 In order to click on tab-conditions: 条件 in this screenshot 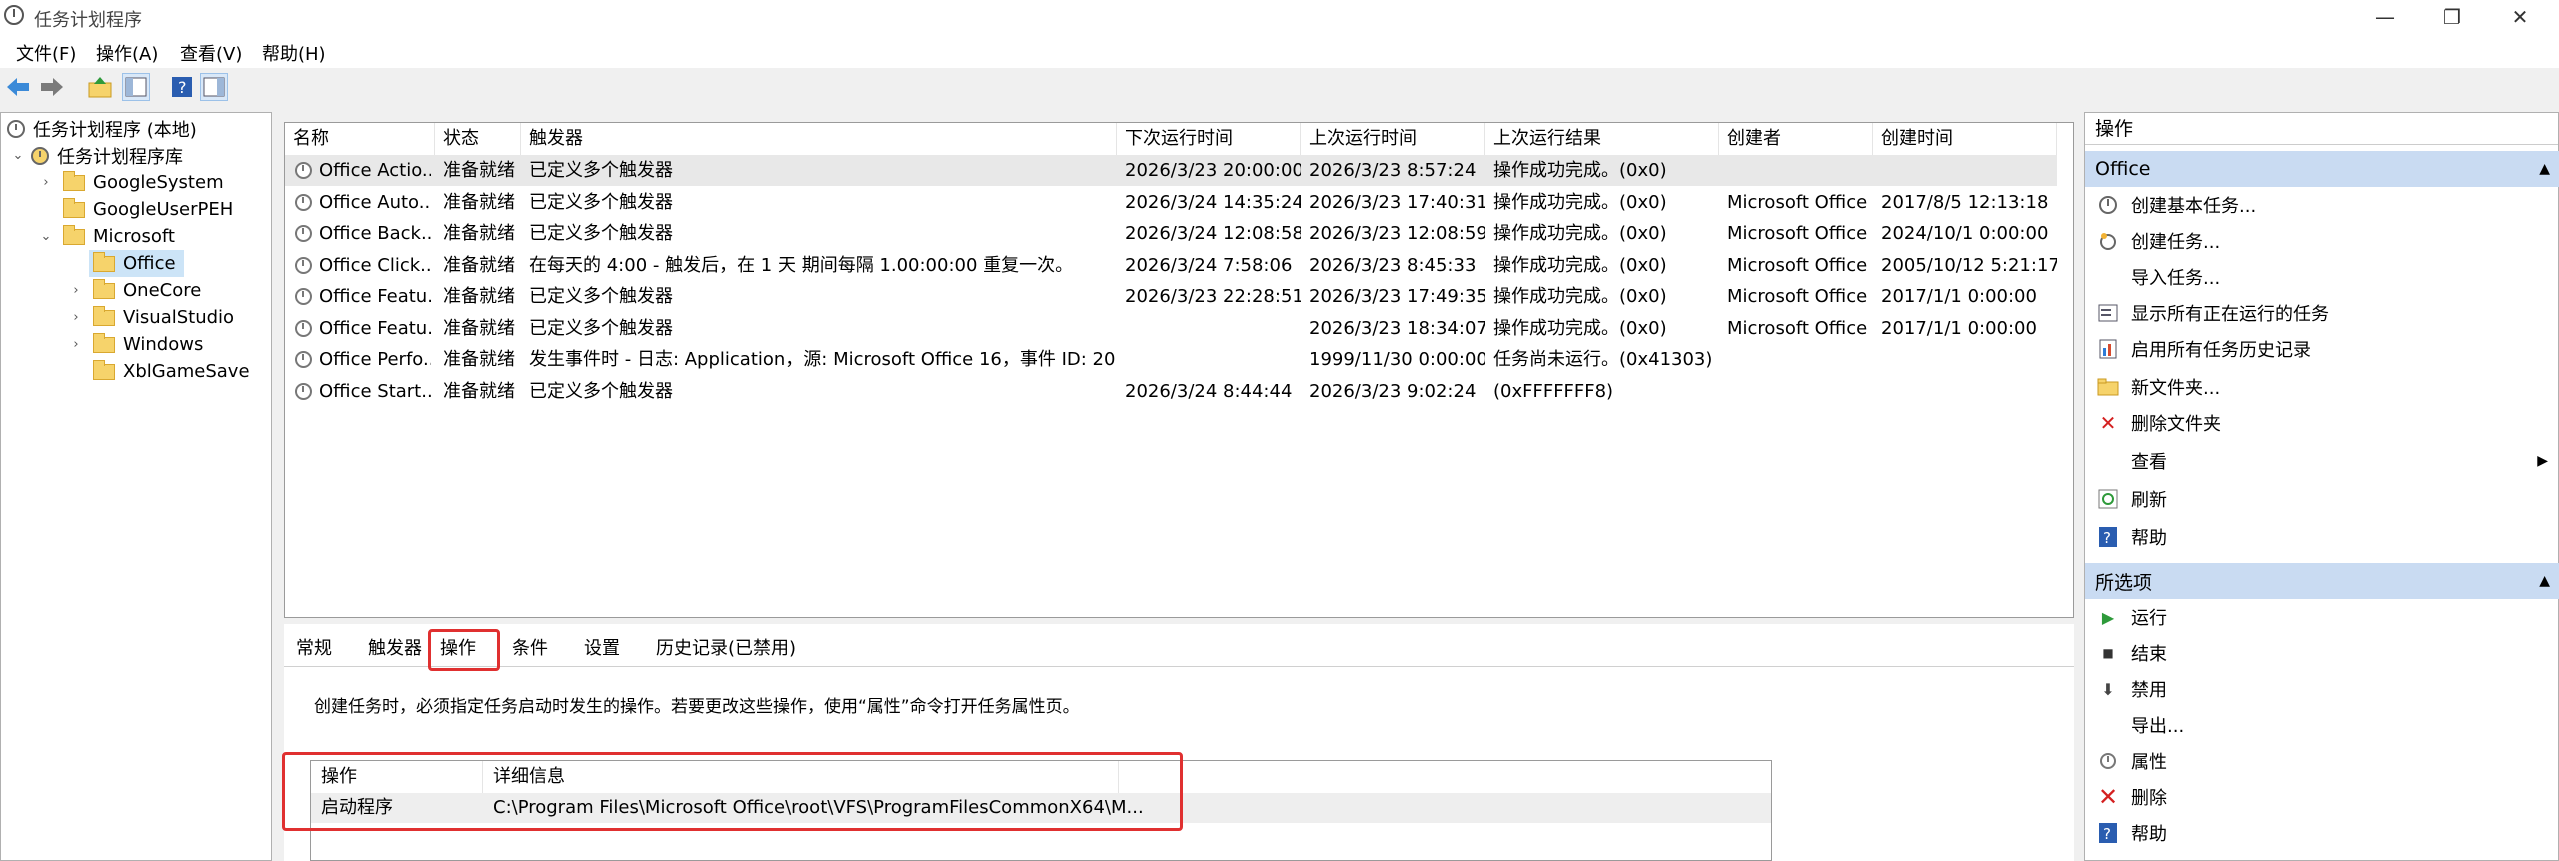, I will do `click(530, 649)`.